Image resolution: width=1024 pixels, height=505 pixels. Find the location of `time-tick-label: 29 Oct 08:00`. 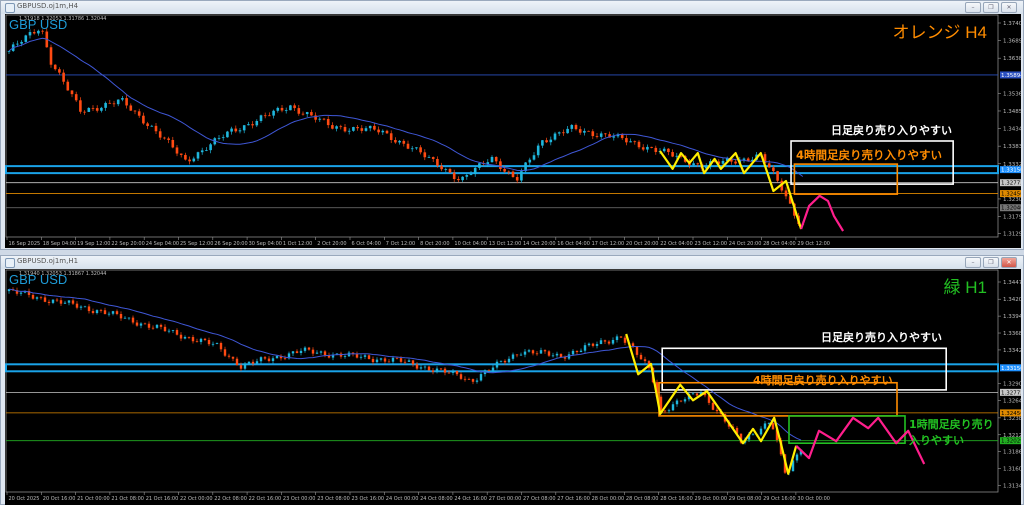

time-tick-label: 29 Oct 08:00 is located at coordinates (745, 499).